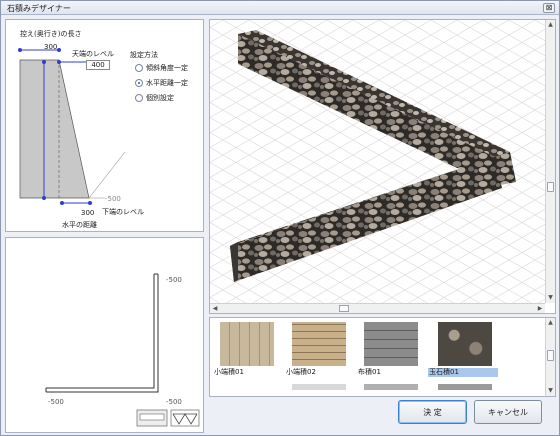  I want to click on texture-label-nunozumi01: 布積01, so click(369, 372).